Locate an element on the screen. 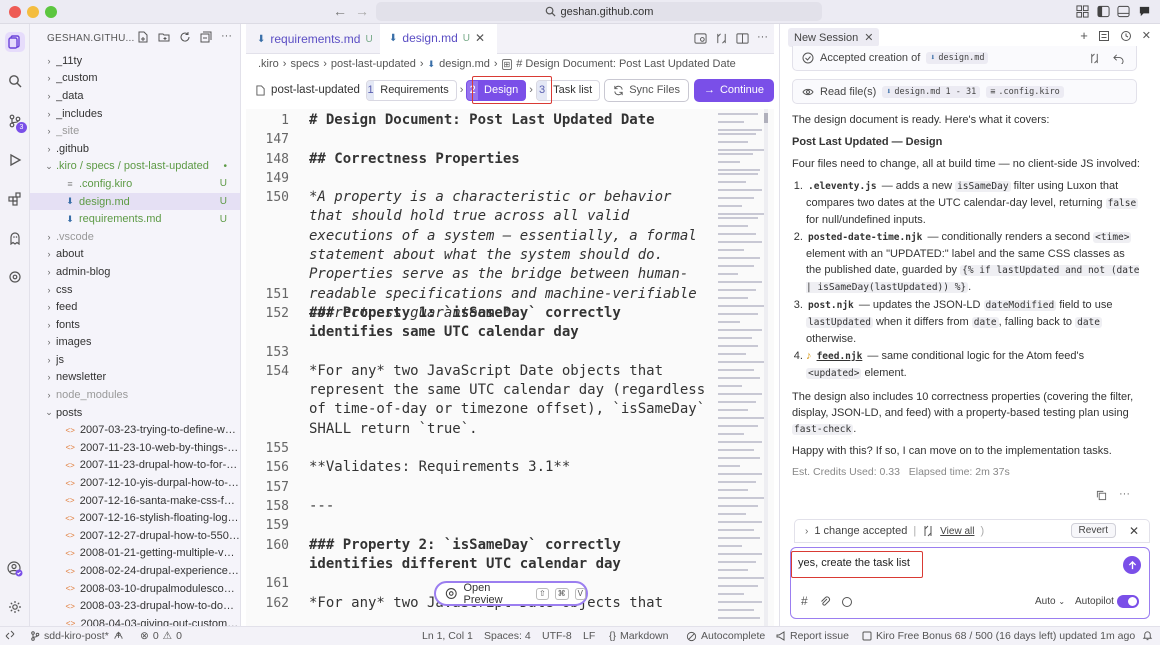 The image size is (1160, 645). activity-run-debug is located at coordinates (15, 160).